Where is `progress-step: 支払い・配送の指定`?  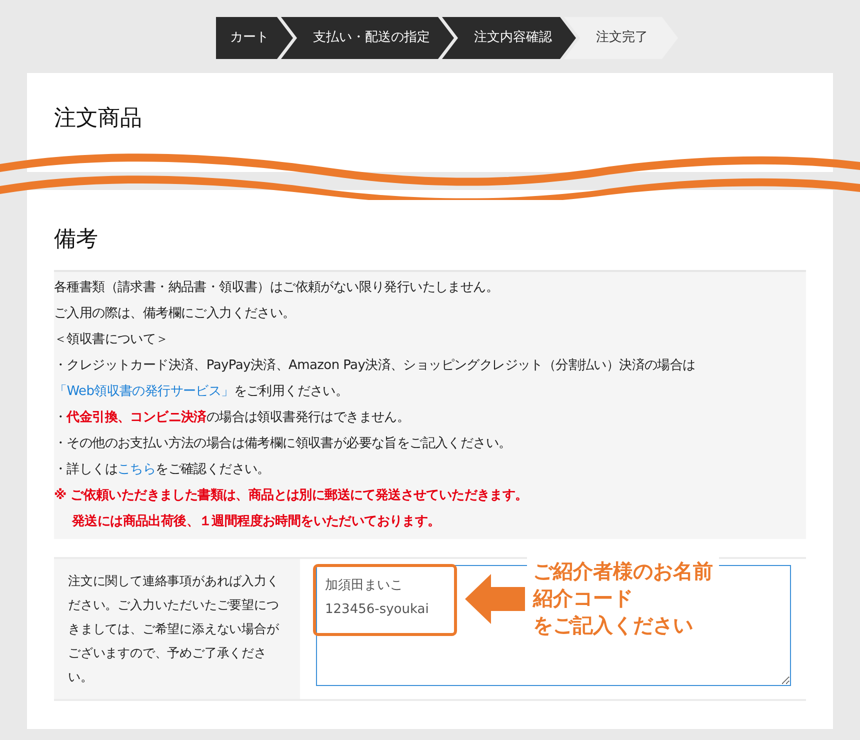 progress-step: 支払い・配送の指定 is located at coordinates (367, 38).